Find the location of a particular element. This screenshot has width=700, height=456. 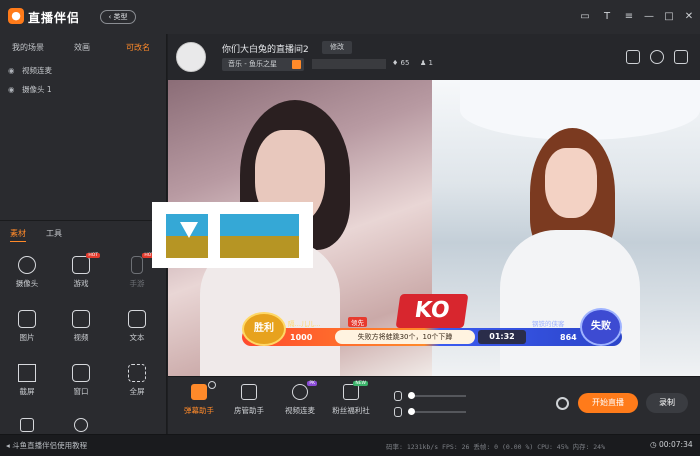

material-camera: 摄像头 is located at coordinates (27, 280).